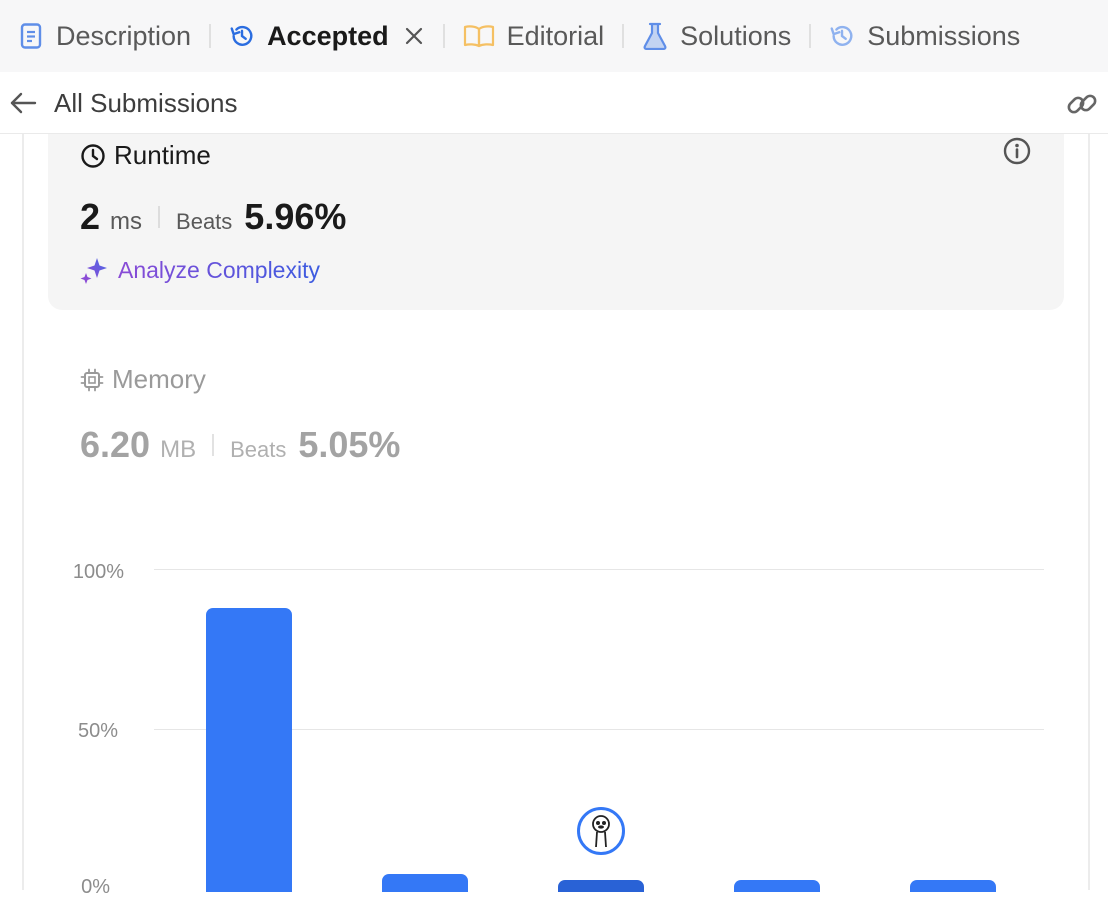  Describe the element at coordinates (146, 103) in the screenshot. I see `all-submissions-title: All Submissions` at that location.